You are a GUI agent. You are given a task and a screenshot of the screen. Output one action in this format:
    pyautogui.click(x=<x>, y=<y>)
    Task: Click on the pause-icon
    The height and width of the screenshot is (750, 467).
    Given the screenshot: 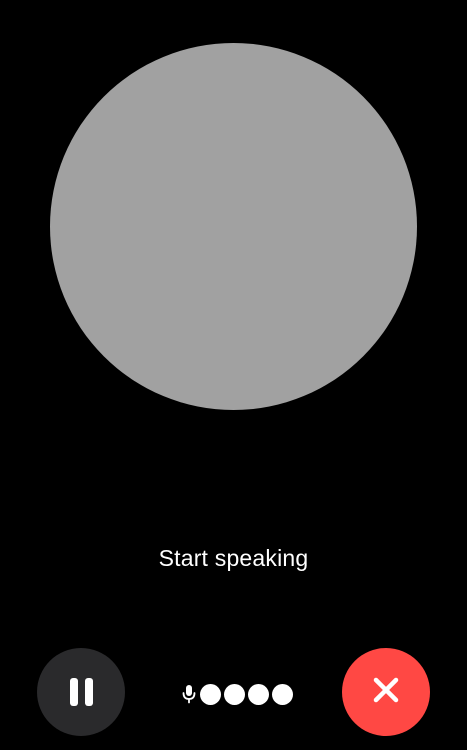 What is the action you would take?
    pyautogui.click(x=81, y=692)
    